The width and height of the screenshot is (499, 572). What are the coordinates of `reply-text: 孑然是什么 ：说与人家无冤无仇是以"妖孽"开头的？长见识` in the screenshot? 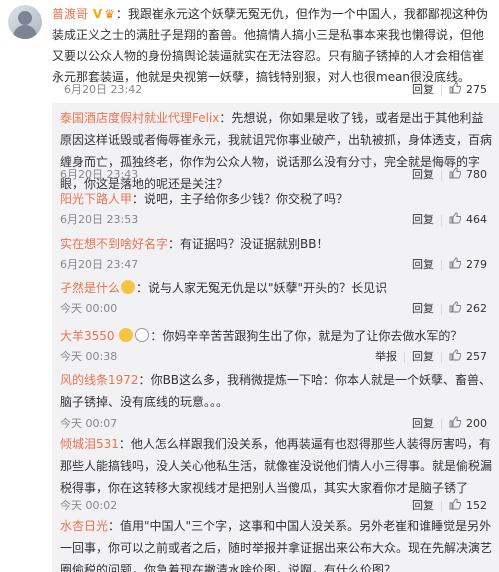 It's located at (224, 287).